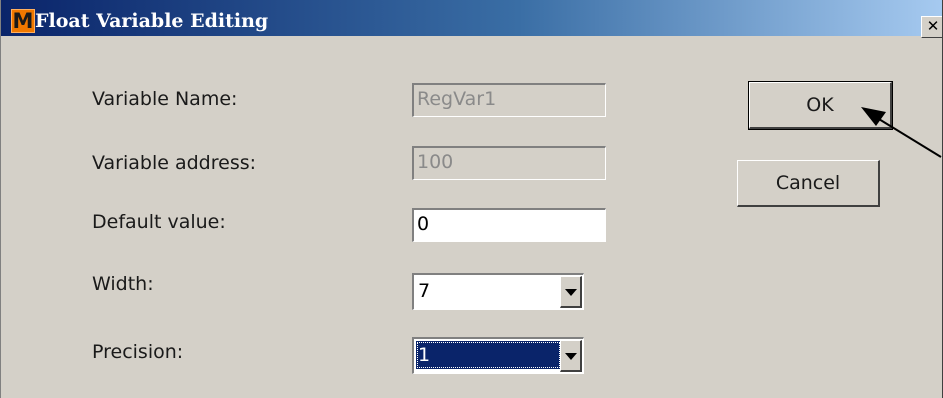 The height and width of the screenshot is (398, 943). Describe the element at coordinates (509, 100) in the screenshot. I see `variable-name-field: RegVar1` at that location.